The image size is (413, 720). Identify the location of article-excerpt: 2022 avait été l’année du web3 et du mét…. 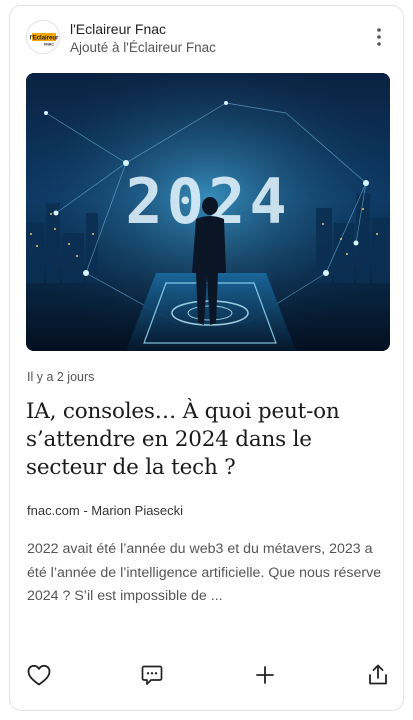
(208, 573).